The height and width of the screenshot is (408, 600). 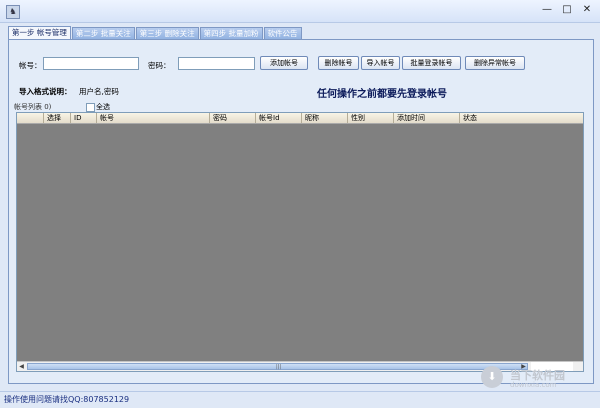 What do you see at coordinates (300, 399) in the screenshot?
I see `status-bar: 操作使用问题请找QQ:807852129` at bounding box center [300, 399].